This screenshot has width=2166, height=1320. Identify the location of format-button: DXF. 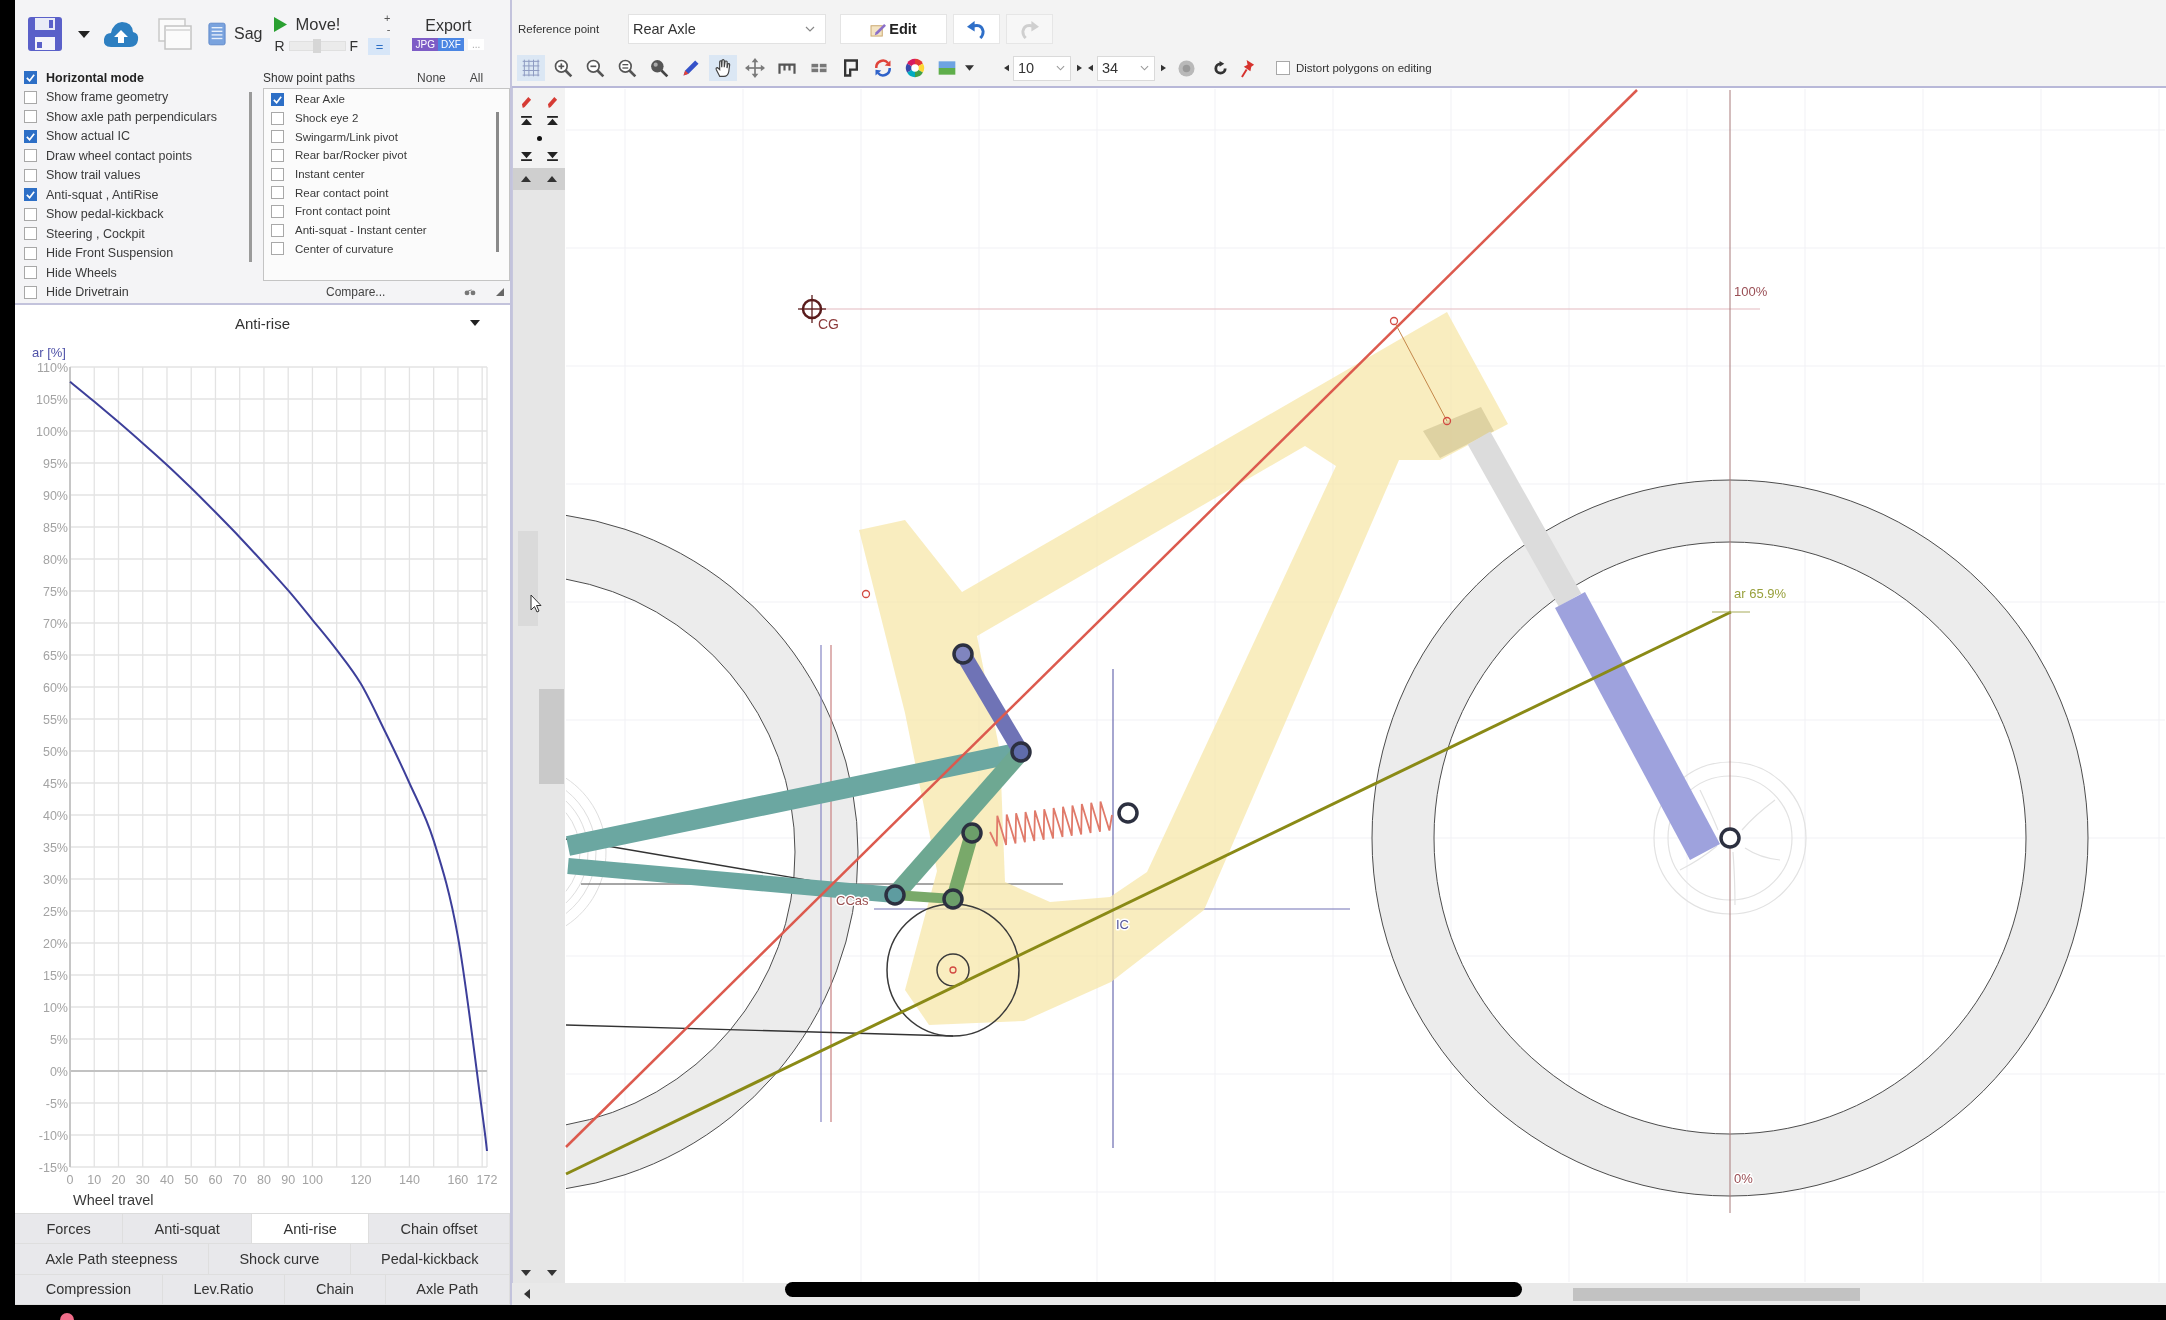
(450, 44).